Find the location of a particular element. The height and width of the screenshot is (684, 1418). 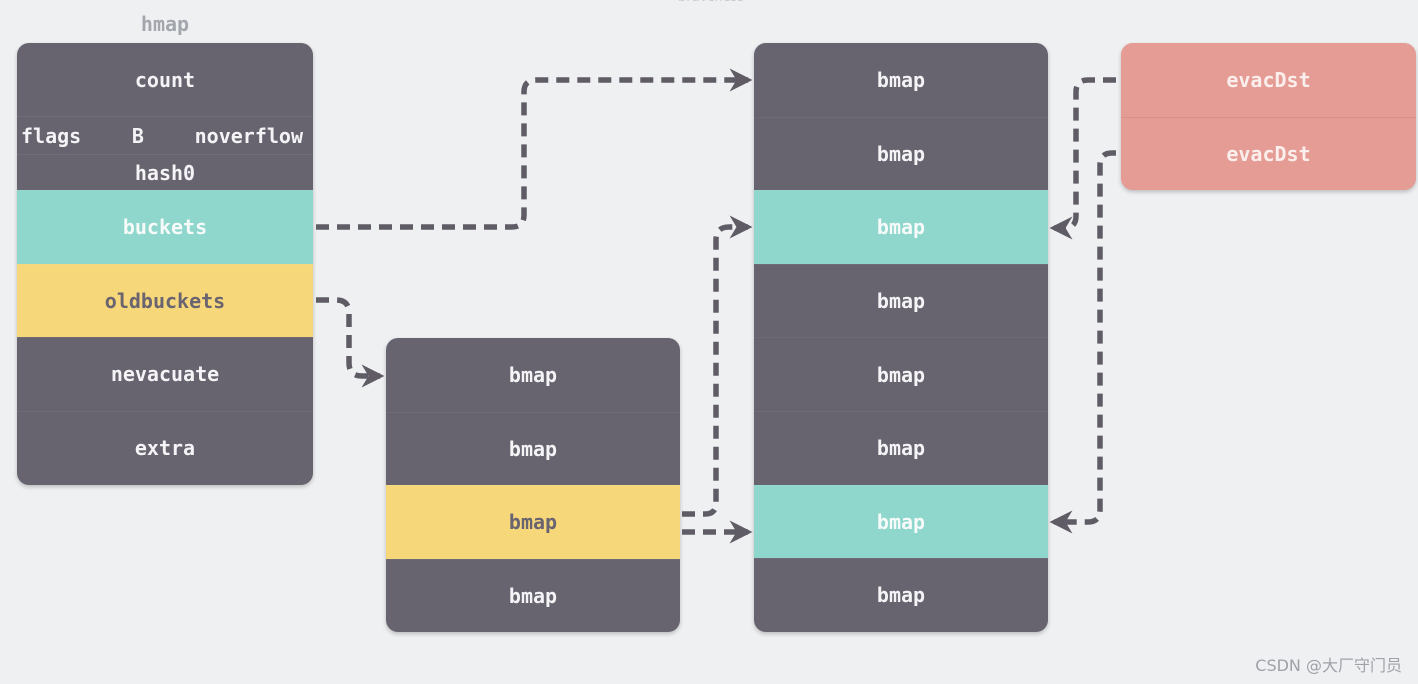

arrow-buckets-to-new is located at coordinates (534, 149).